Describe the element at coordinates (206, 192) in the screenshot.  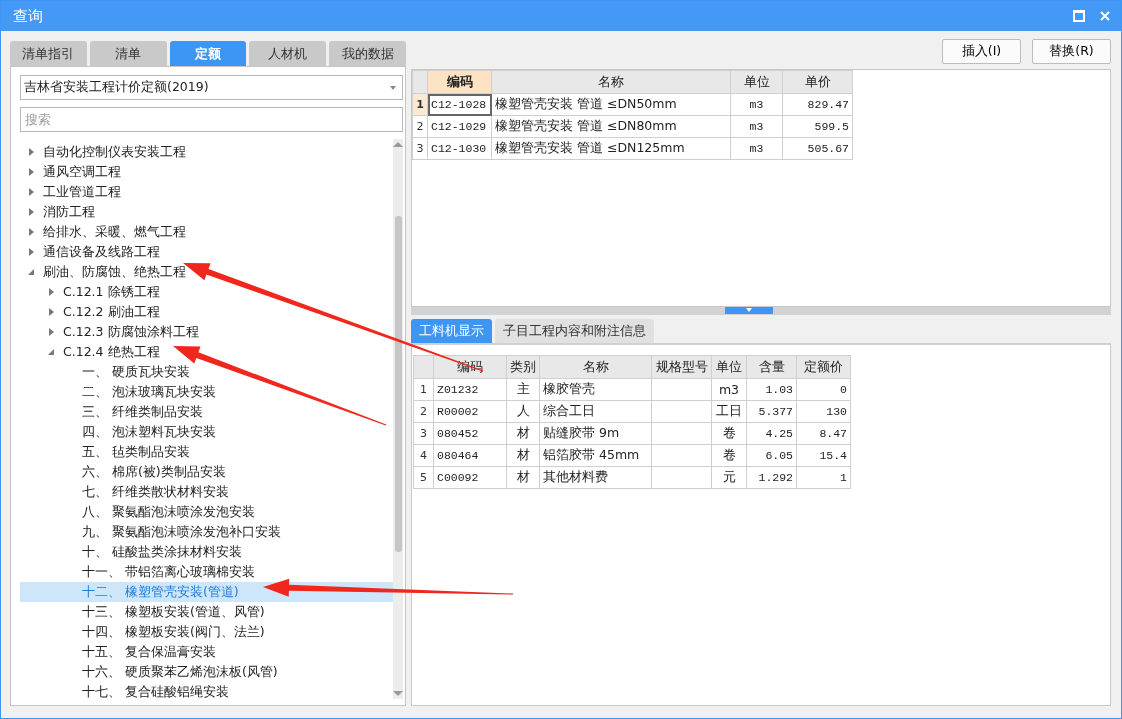
I see `tree-item: 工业管道工程` at that location.